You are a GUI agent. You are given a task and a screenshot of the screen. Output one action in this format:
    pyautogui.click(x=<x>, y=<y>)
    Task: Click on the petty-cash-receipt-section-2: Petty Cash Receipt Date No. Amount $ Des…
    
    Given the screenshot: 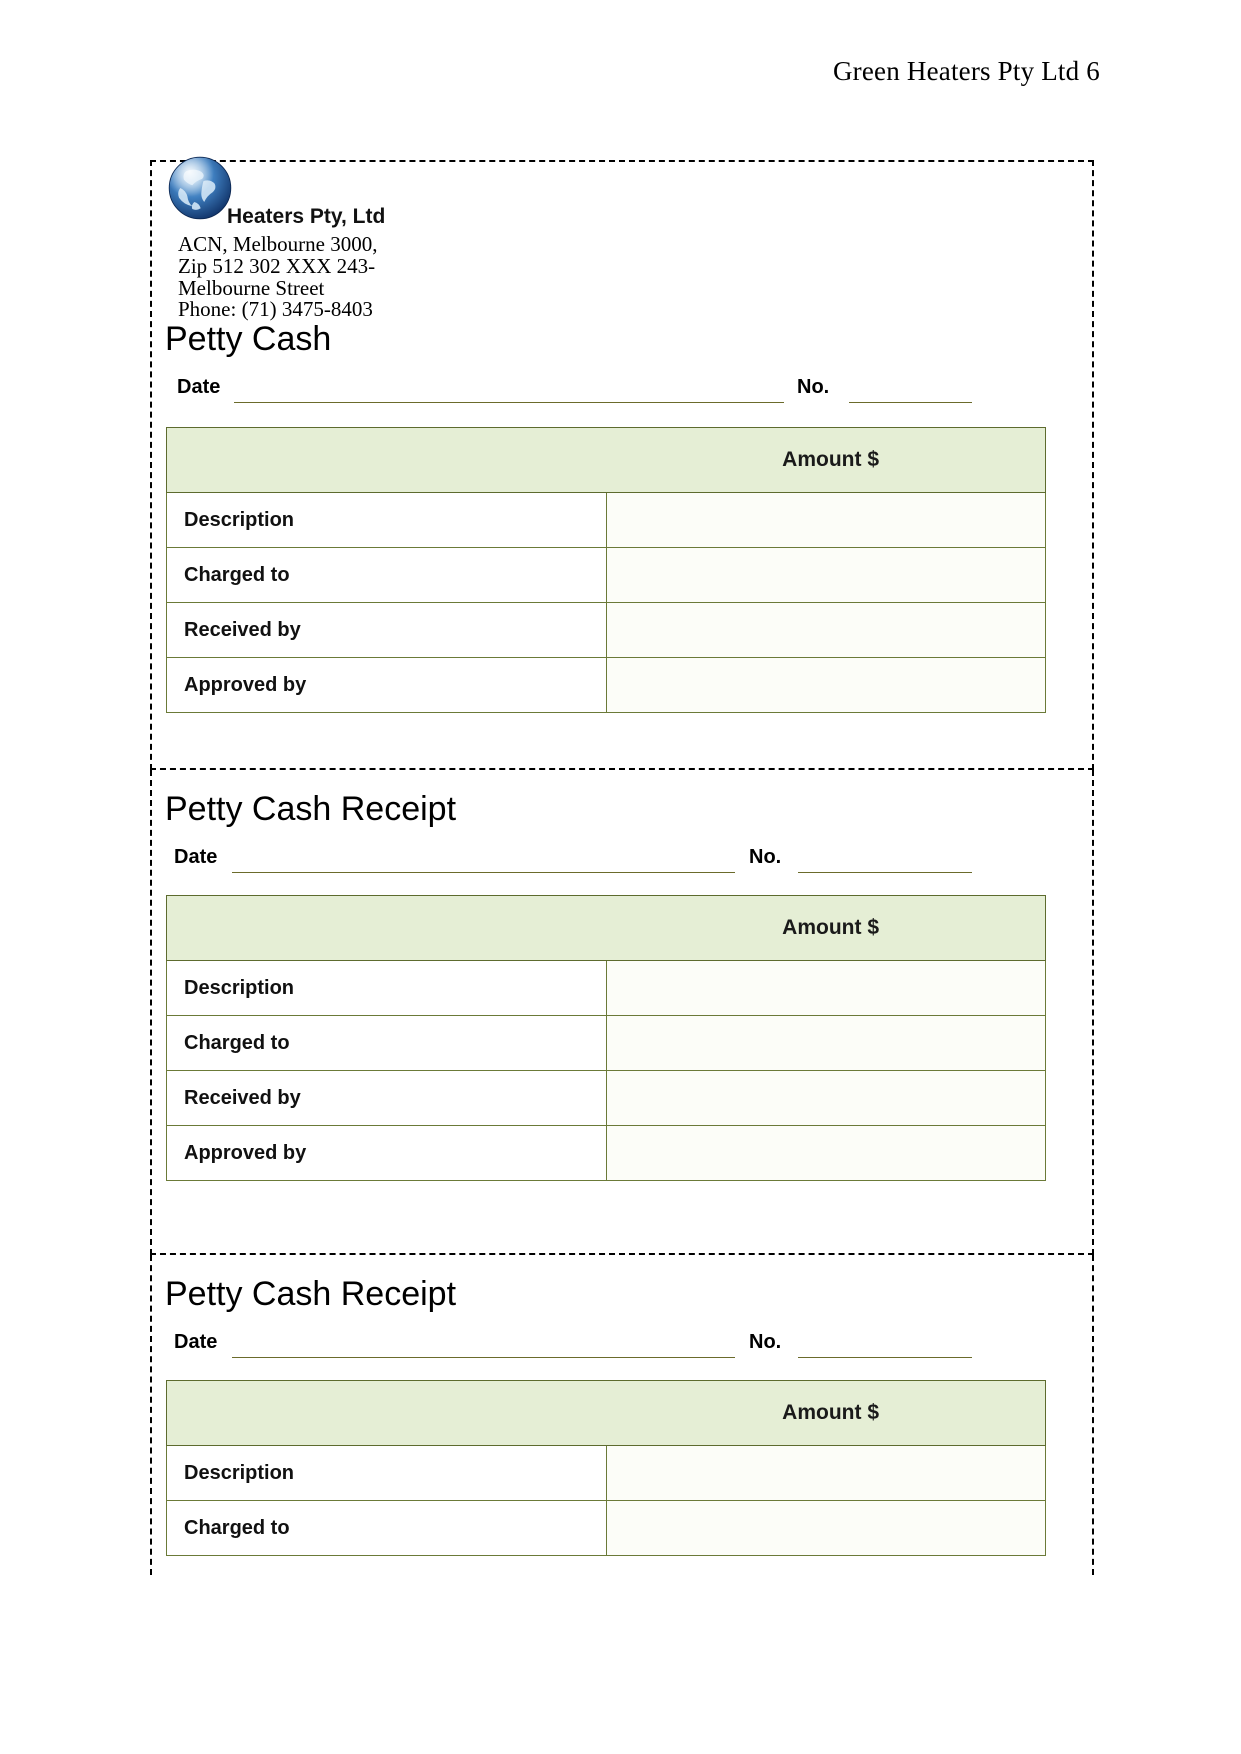 What is the action you would take?
    pyautogui.click(x=622, y=1415)
    